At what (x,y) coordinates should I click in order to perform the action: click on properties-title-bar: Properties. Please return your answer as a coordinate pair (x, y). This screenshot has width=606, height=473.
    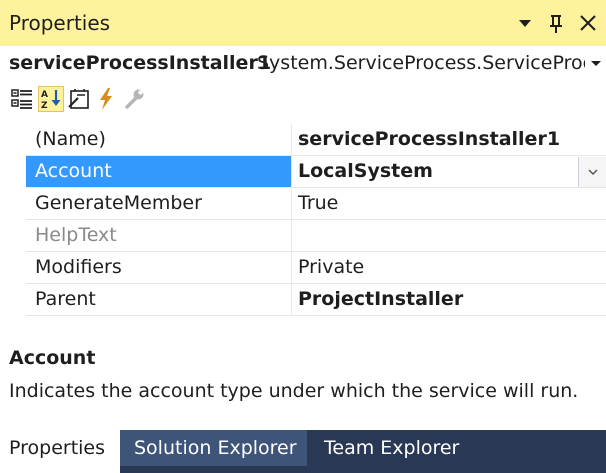
    Looking at the image, I should click on (303, 23).